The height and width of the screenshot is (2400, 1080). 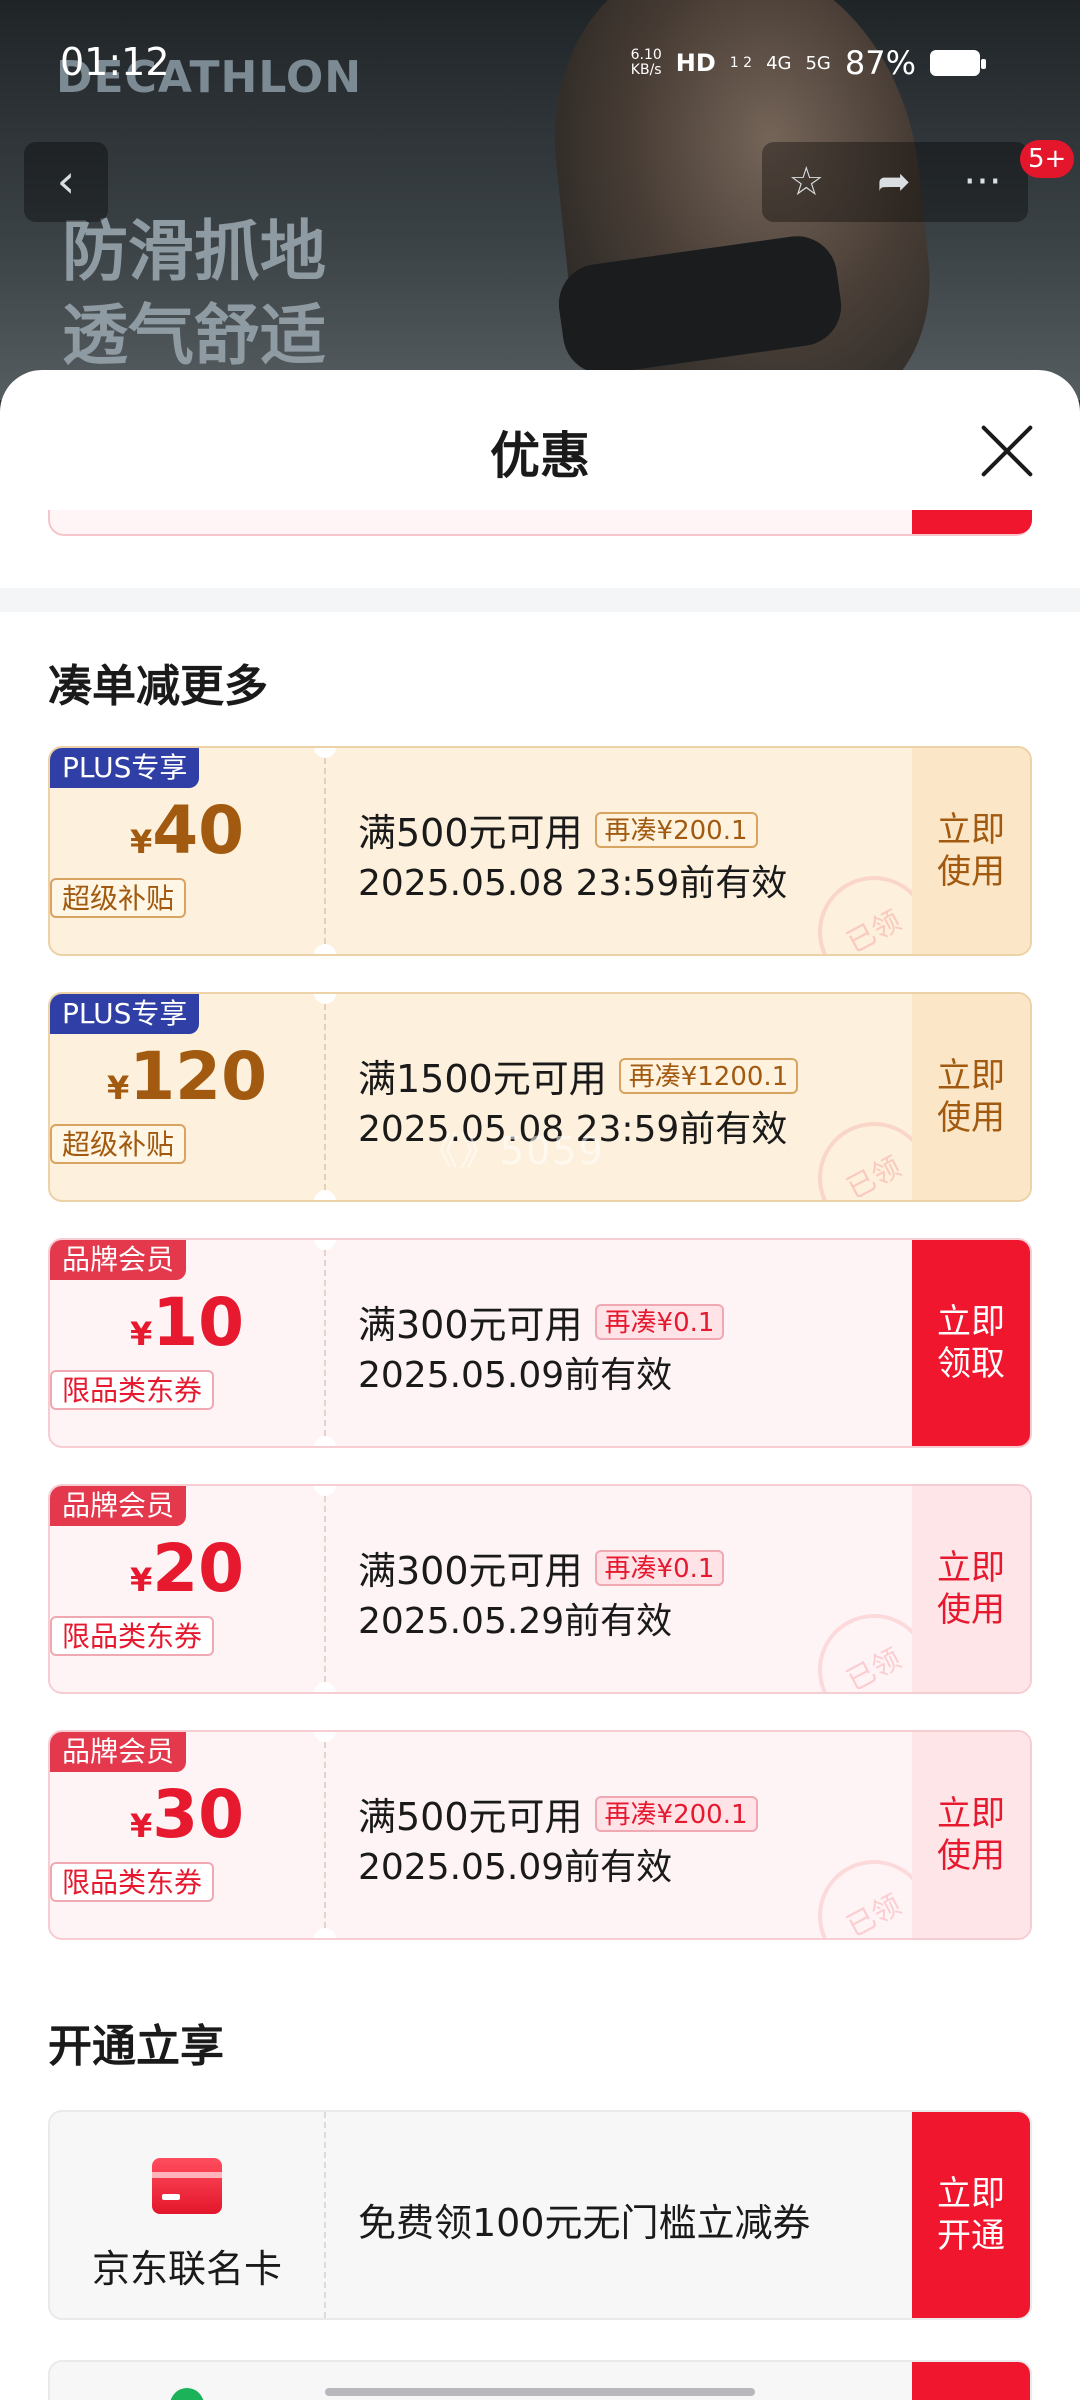 I want to click on coupon-condition: 满1500元可用 再凑¥1200.1, so click(x=578, y=1075).